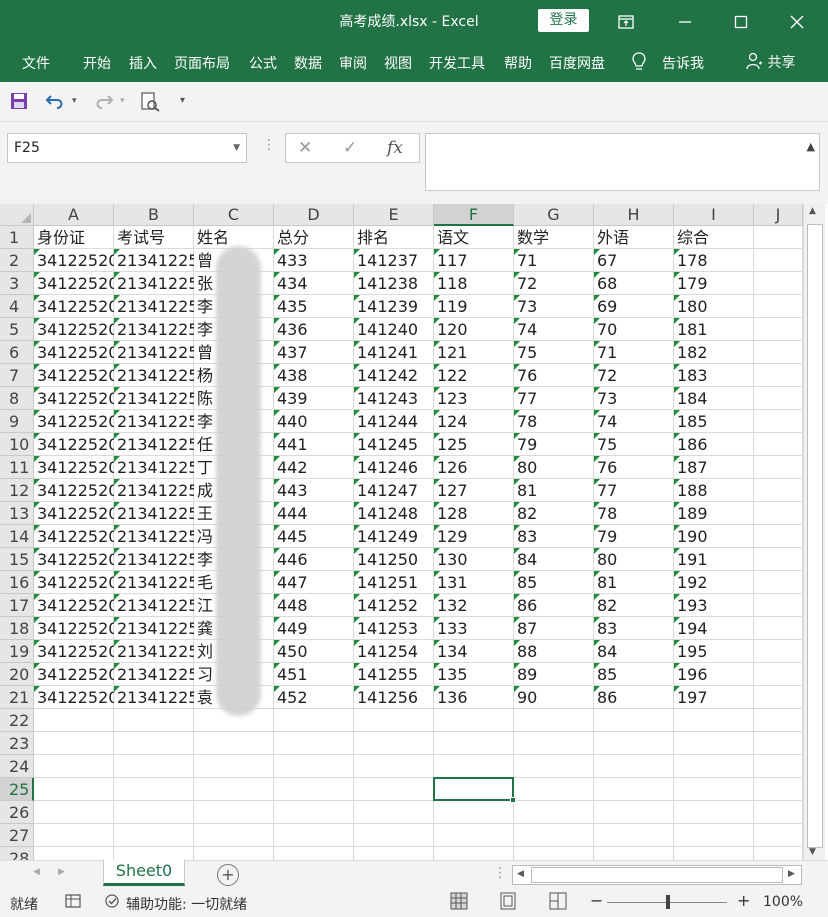 The width and height of the screenshot is (828, 917). I want to click on row-header: 16, so click(17, 582).